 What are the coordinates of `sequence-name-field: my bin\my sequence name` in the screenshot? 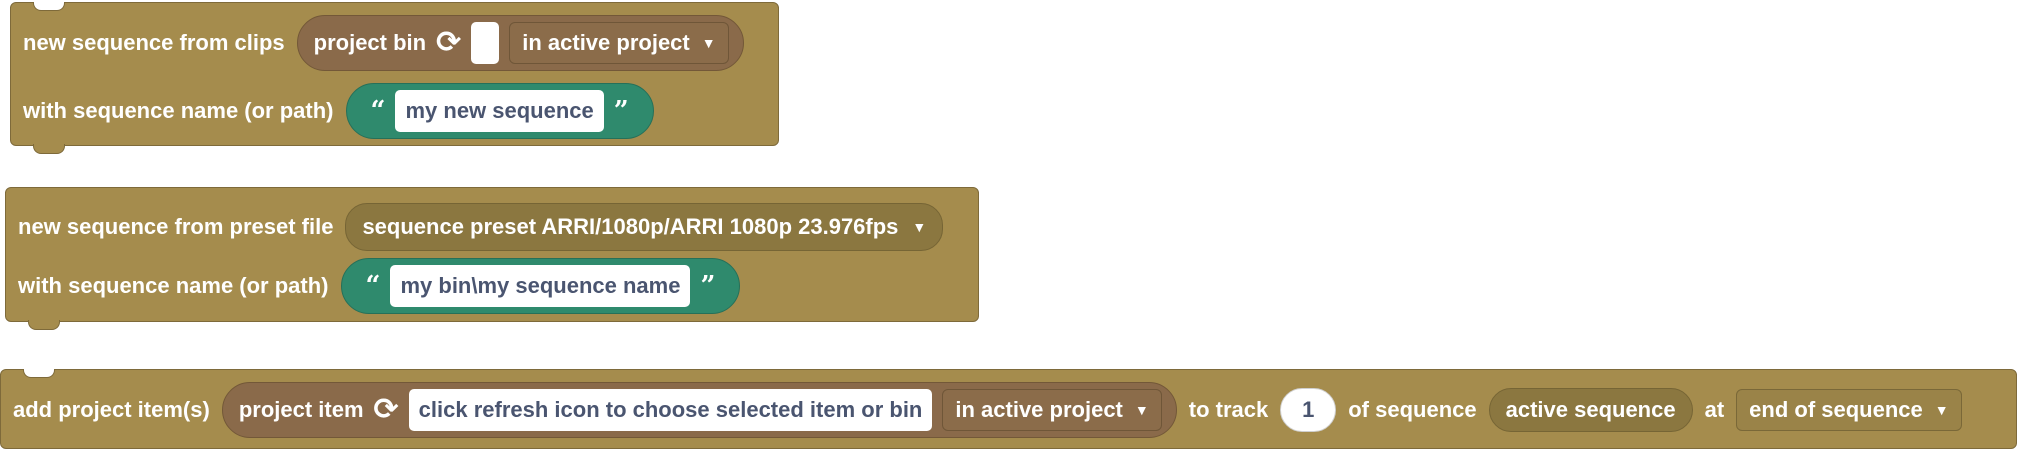 It's located at (540, 286).